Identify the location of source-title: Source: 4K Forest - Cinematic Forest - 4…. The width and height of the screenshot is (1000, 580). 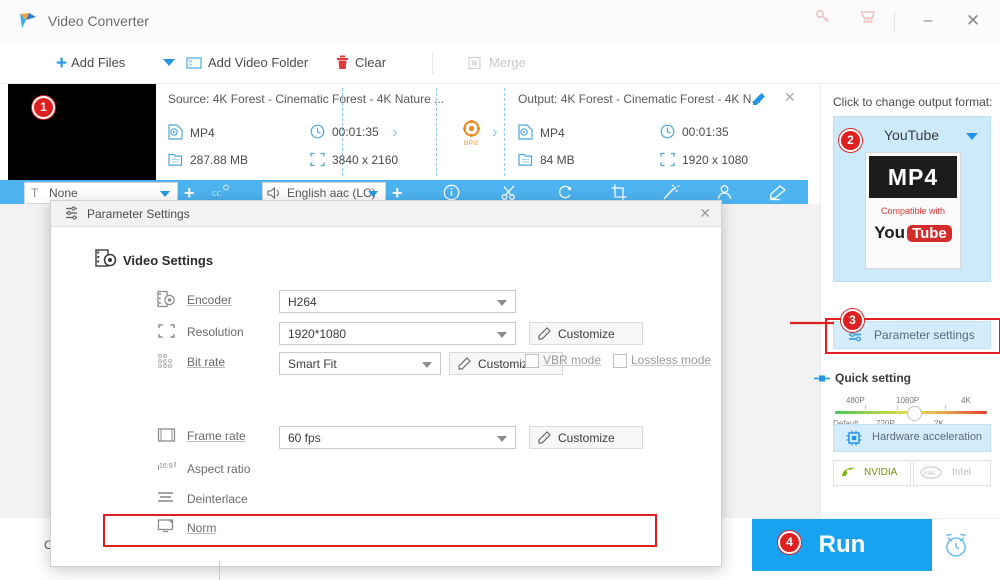
(306, 99).